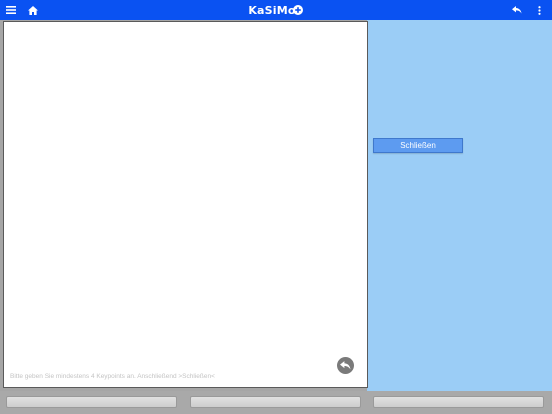  I want to click on close-button: Schließen, so click(418, 145).